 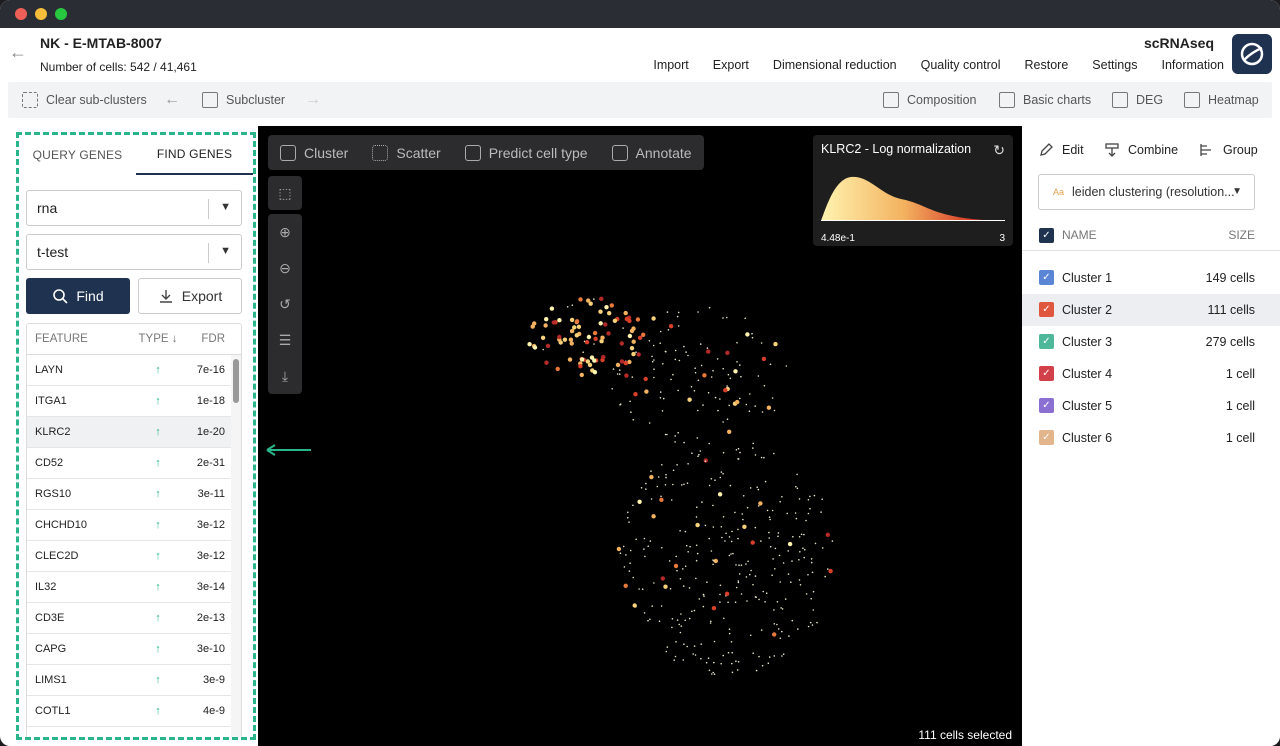 What do you see at coordinates (134, 370) in the screenshot?
I see `table-row: LAYN ↑ 7e-16` at bounding box center [134, 370].